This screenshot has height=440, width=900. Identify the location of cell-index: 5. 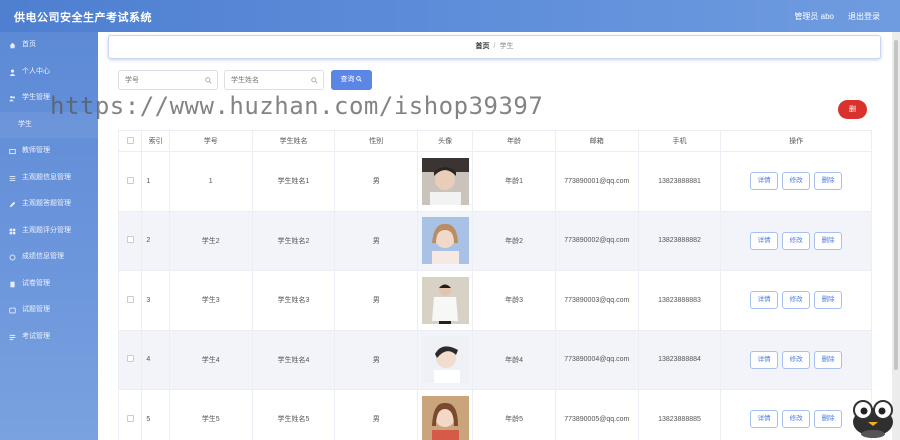
(155, 414).